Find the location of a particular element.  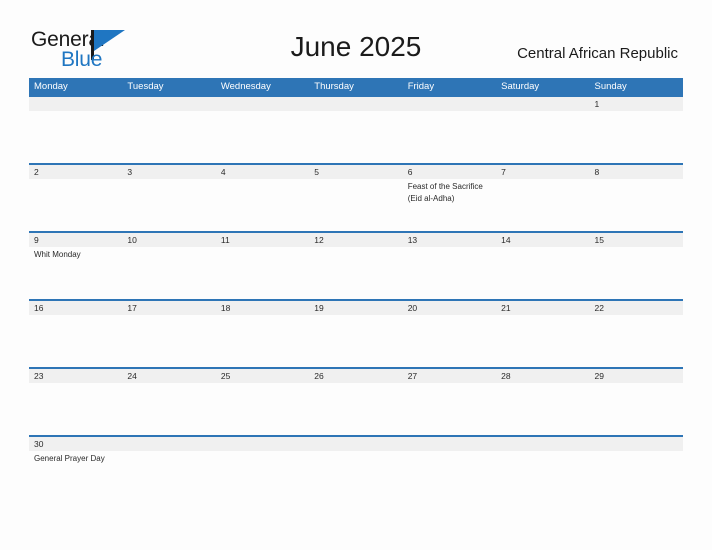

week-row: 23 24 25 26 27 28 29 is located at coordinates (356, 401).